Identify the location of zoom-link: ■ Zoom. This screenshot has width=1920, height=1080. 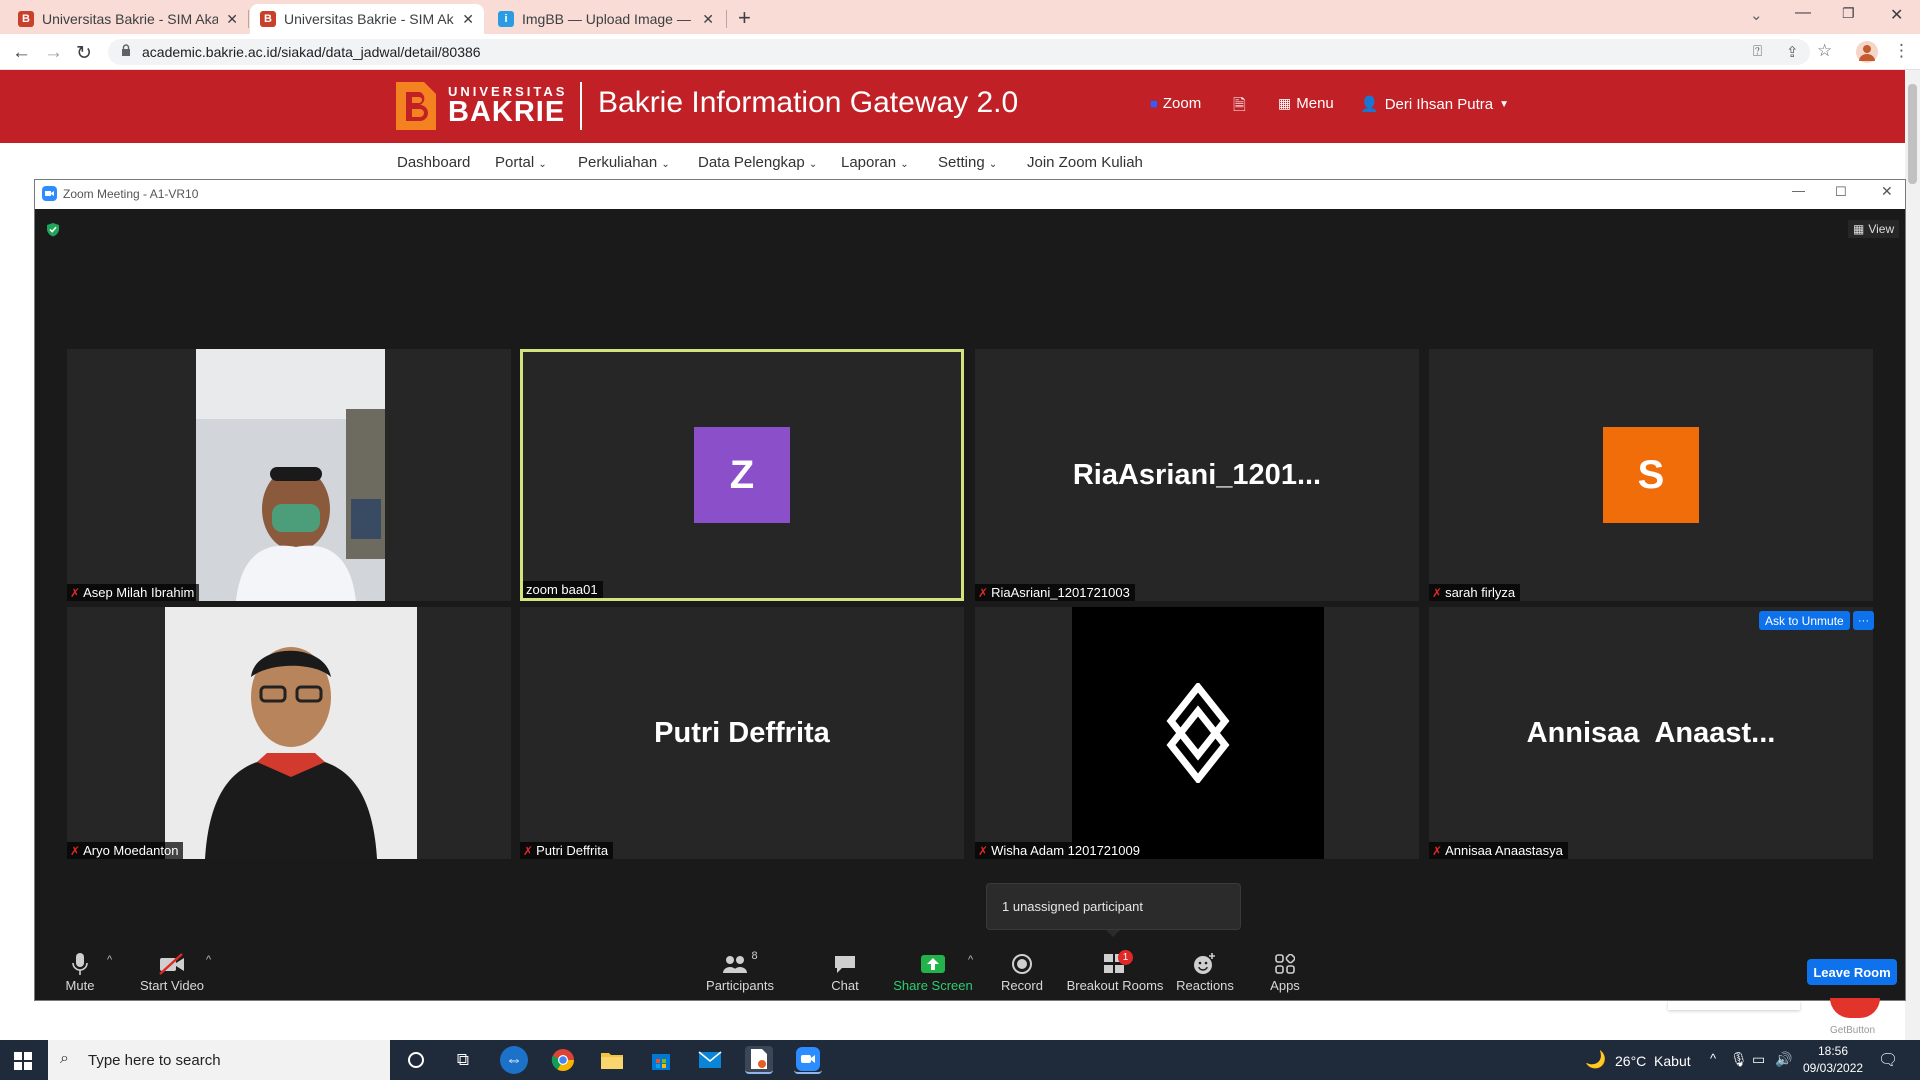
(1175, 103).